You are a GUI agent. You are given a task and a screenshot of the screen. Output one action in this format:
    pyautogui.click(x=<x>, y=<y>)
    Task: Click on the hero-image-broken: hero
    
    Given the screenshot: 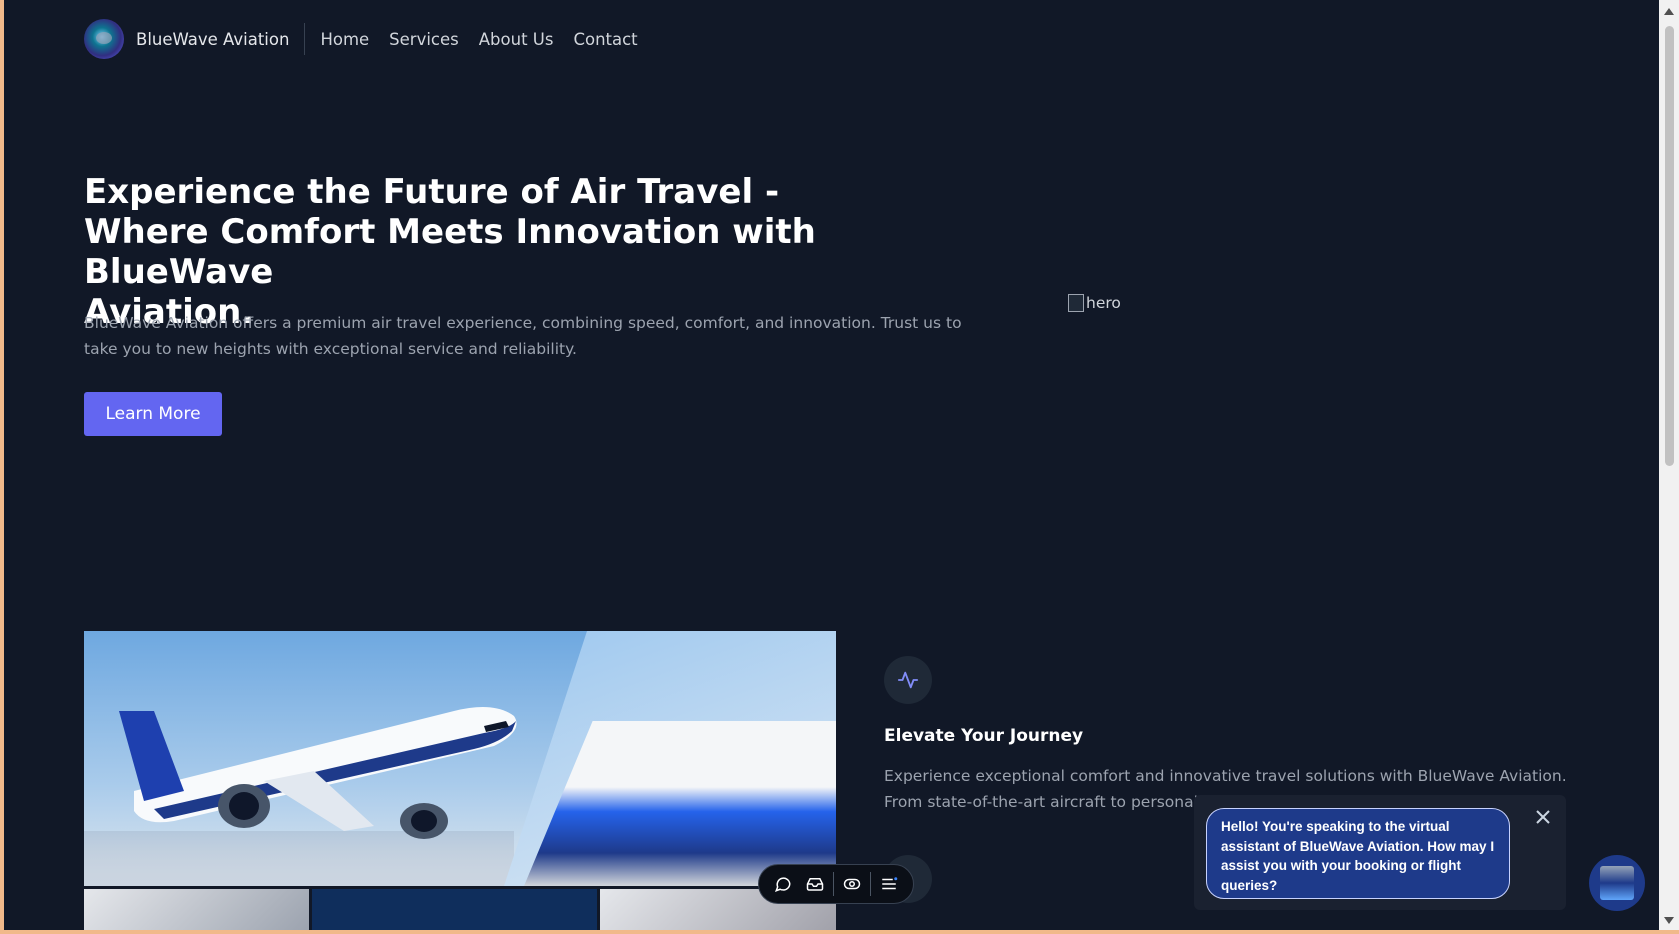 What is the action you would take?
    pyautogui.click(x=1094, y=303)
    